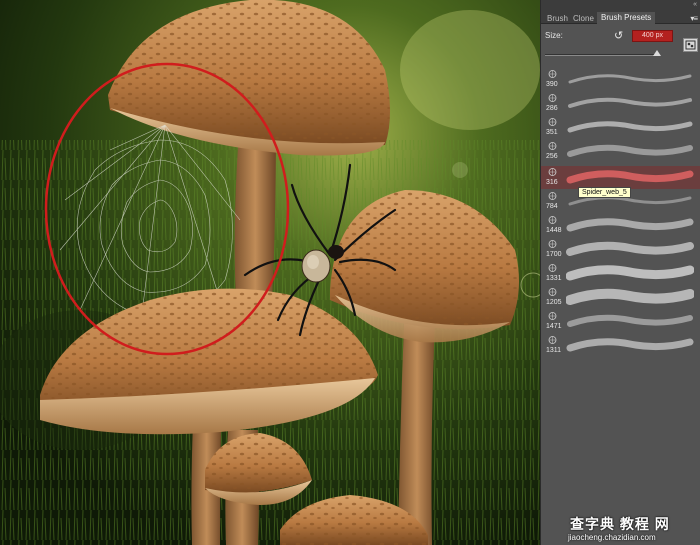  I want to click on brush-preset-item: 390, so click(620, 79).